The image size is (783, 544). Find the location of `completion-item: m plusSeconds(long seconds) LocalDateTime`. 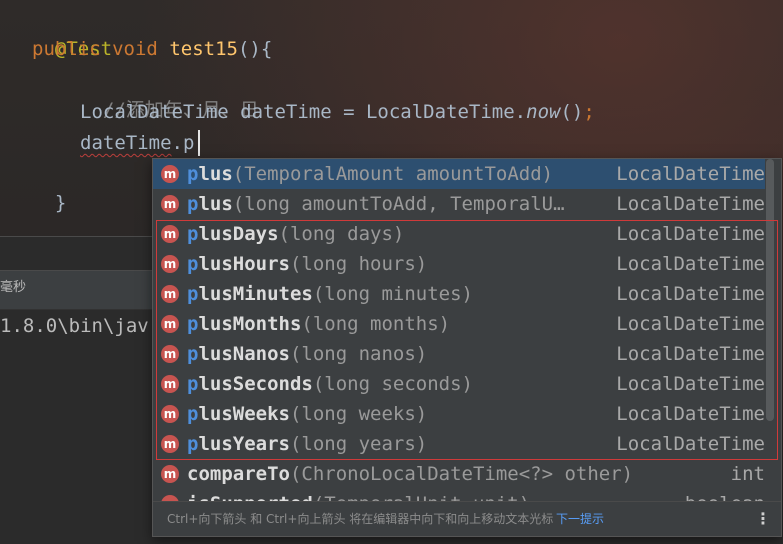

completion-item: m plusSeconds(long seconds) LocalDateTime is located at coordinates (459, 384).